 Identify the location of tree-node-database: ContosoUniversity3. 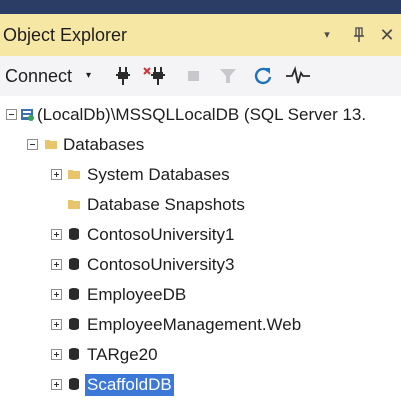
(200, 267).